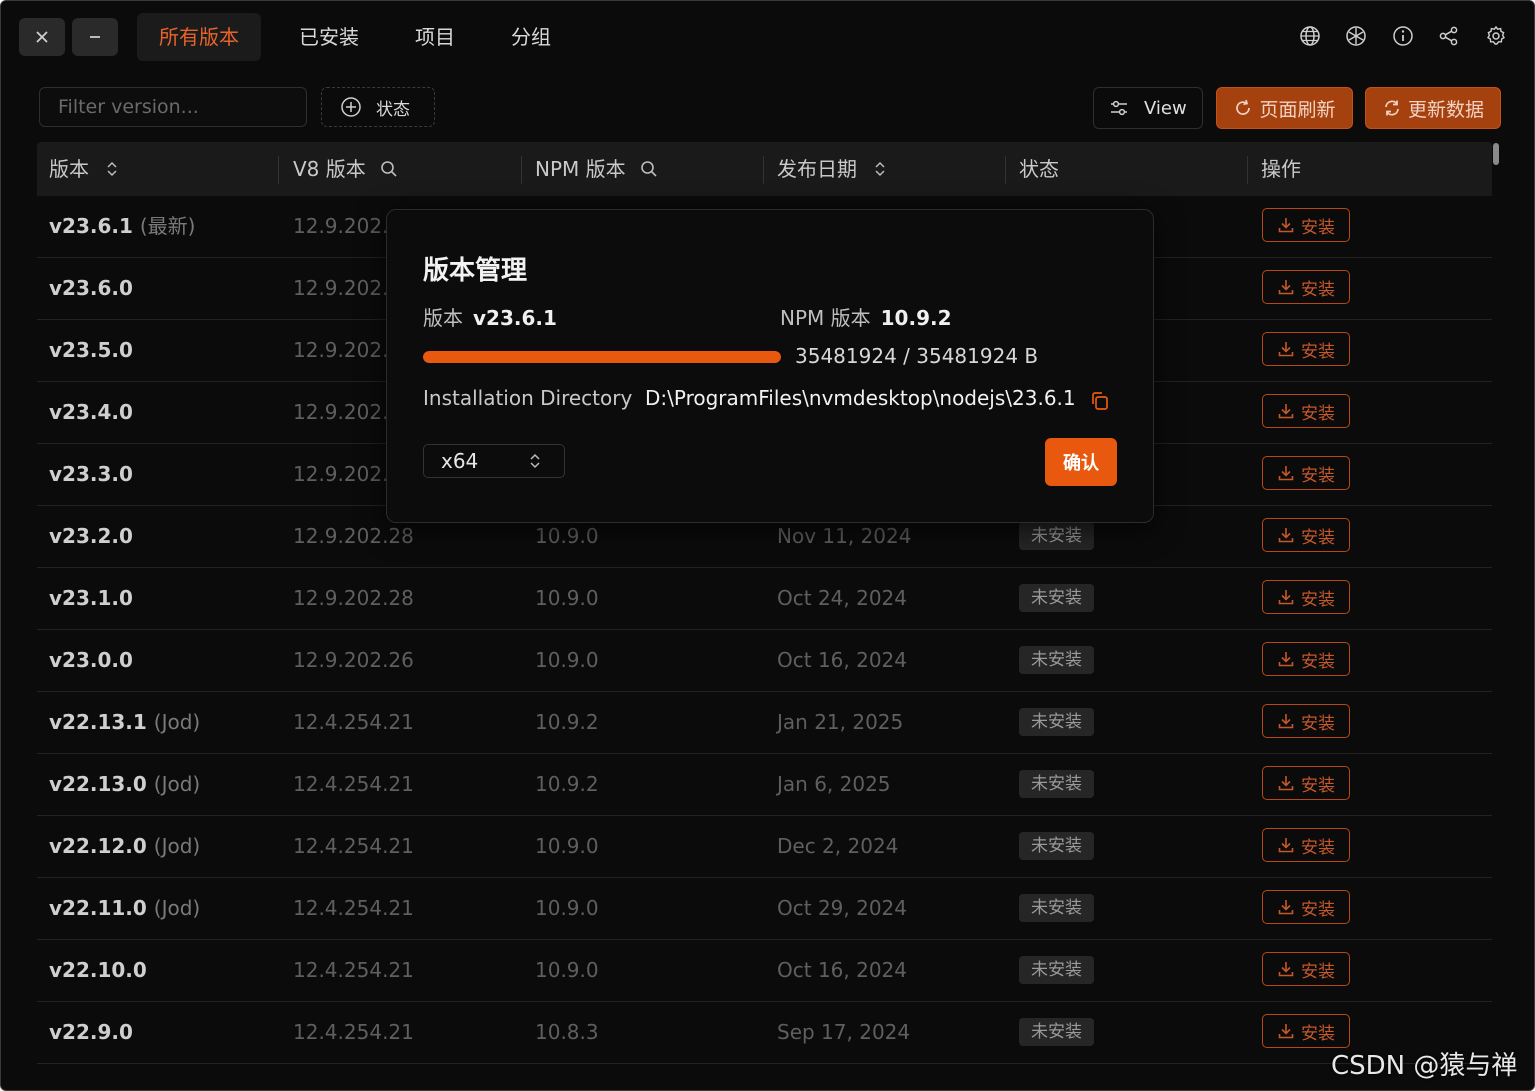 Image resolution: width=1535 pixels, height=1091 pixels. What do you see at coordinates (1081, 462) in the screenshot?
I see `confirm-button: 确认` at bounding box center [1081, 462].